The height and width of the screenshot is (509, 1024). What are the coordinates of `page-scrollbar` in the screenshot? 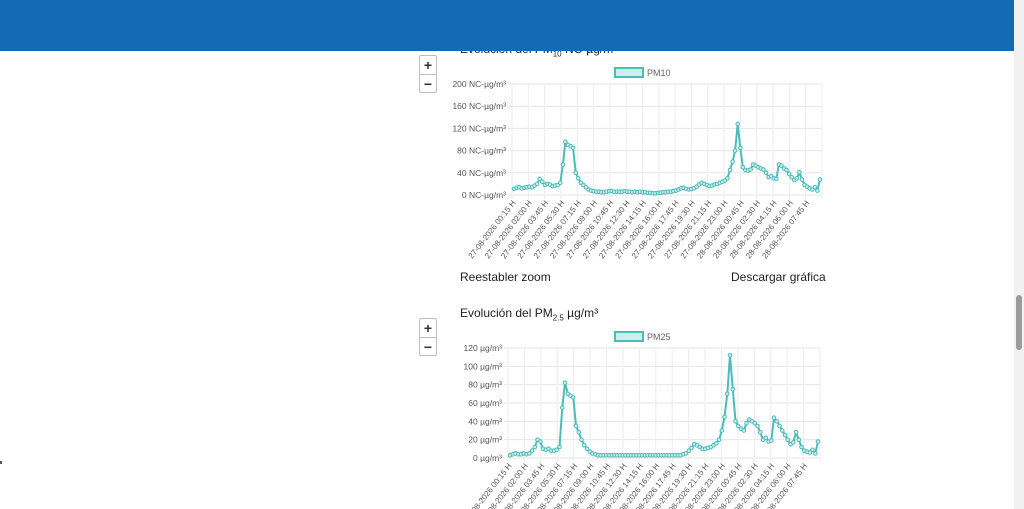 It's located at (1019, 254).